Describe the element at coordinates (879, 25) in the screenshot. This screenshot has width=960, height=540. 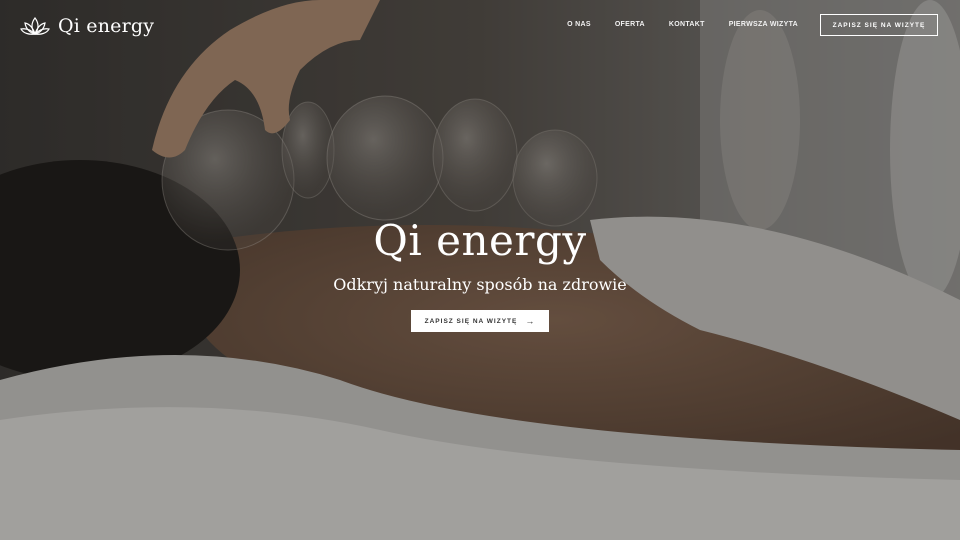
I see `header-book-visit-button: ZAPISZ SIĘ NA WIZYTĘ` at that location.